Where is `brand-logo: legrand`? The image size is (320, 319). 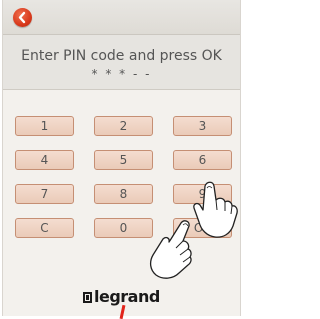
brand-logo: legrand is located at coordinates (121, 296).